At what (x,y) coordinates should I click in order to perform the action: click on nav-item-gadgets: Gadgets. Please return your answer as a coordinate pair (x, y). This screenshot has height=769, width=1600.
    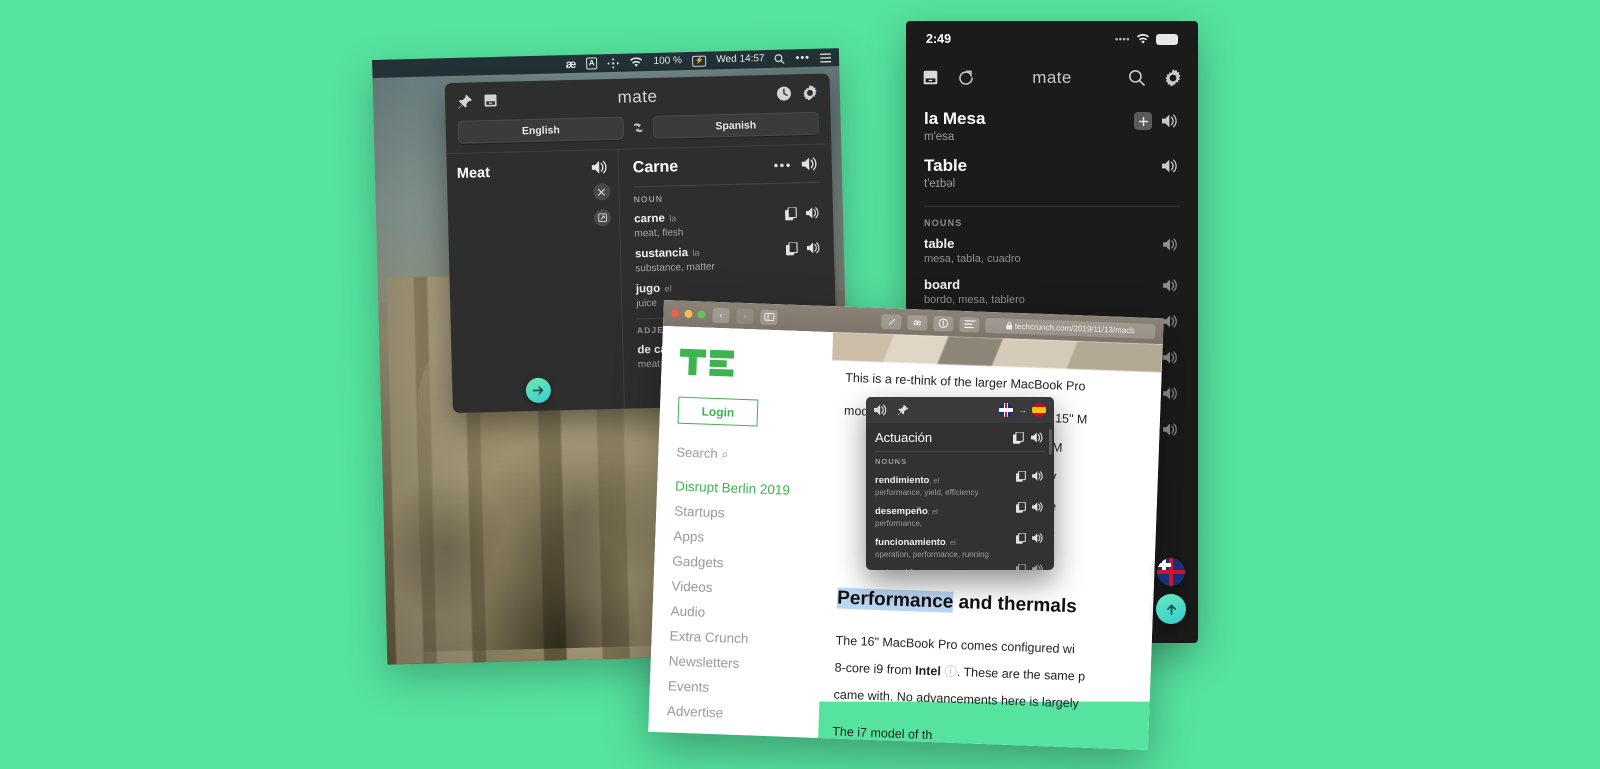
    Looking at the image, I should click on (748, 564).